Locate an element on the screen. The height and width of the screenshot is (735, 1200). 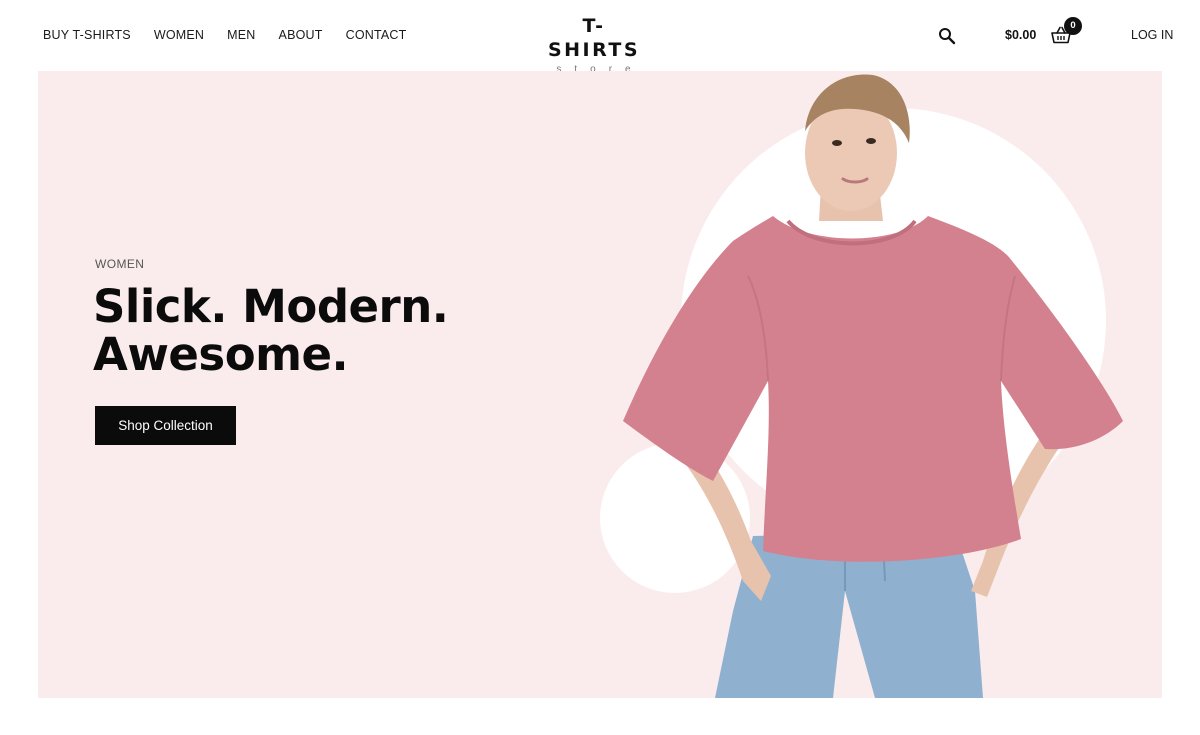
logo-title: T-SHIRTS is located at coordinates (594, 38).